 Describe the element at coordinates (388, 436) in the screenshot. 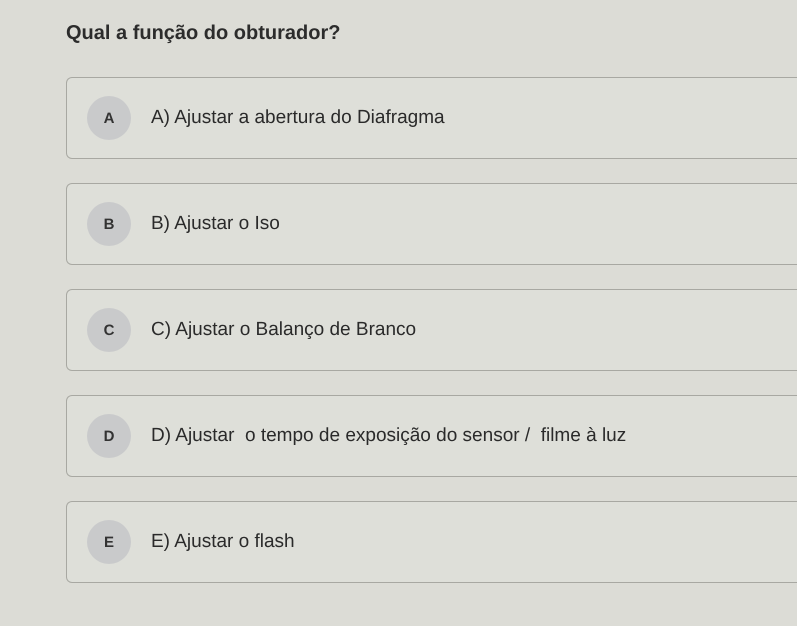

I see `option-text: D) Ajustar o tempo de exposição do sensor / filme à luz` at that location.